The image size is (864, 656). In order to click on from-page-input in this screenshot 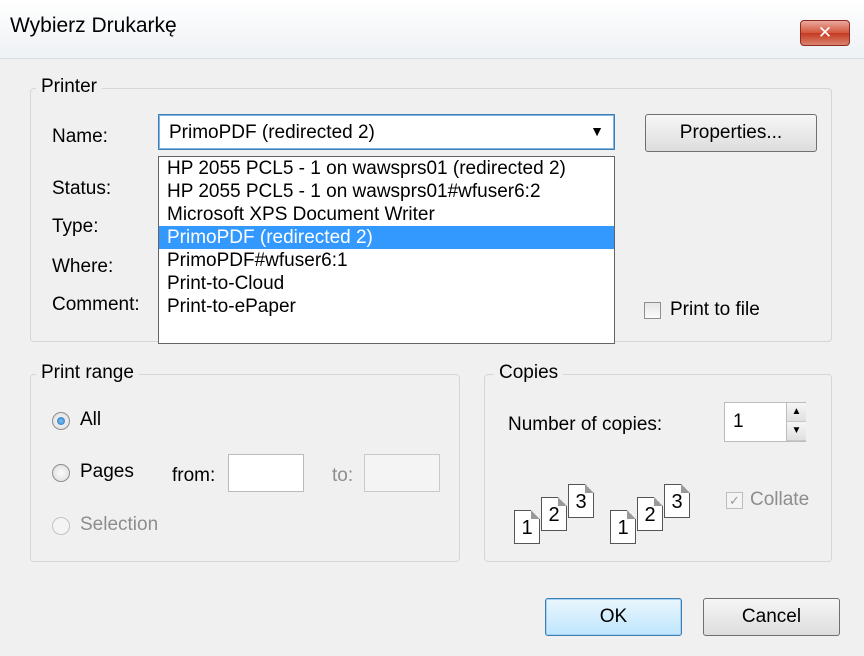, I will do `click(266, 473)`.